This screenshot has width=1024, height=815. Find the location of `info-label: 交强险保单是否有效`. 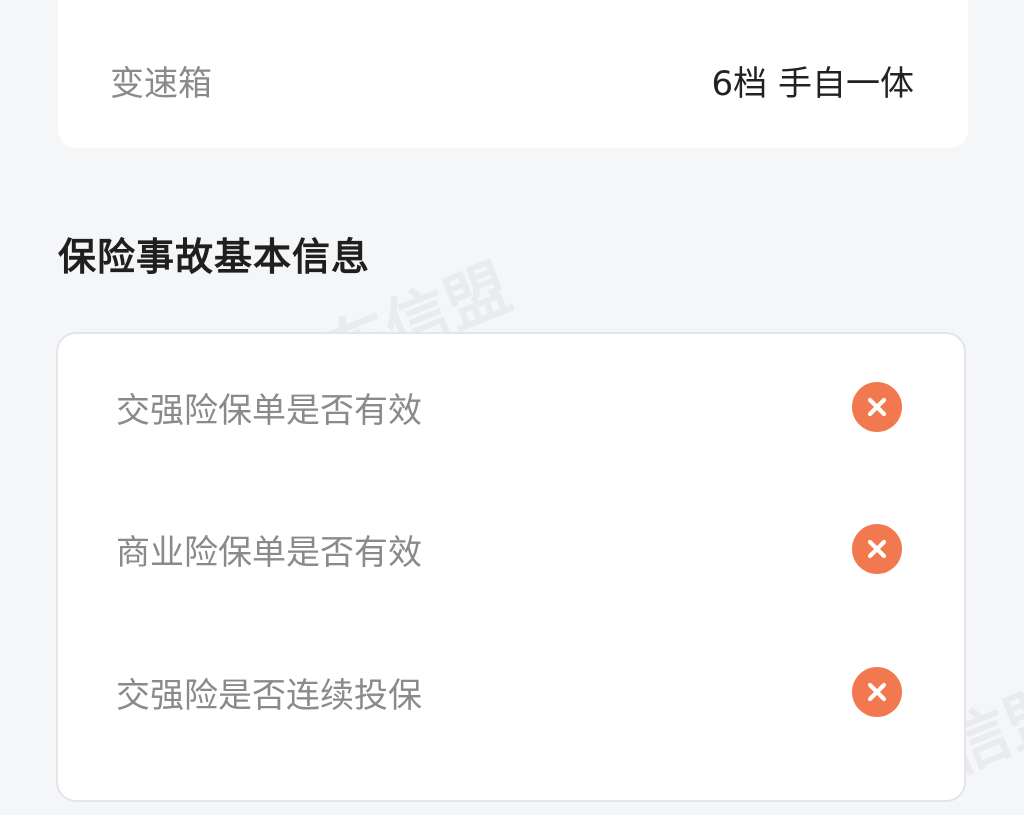

info-label: 交强险保单是否有效 is located at coordinates (269, 410).